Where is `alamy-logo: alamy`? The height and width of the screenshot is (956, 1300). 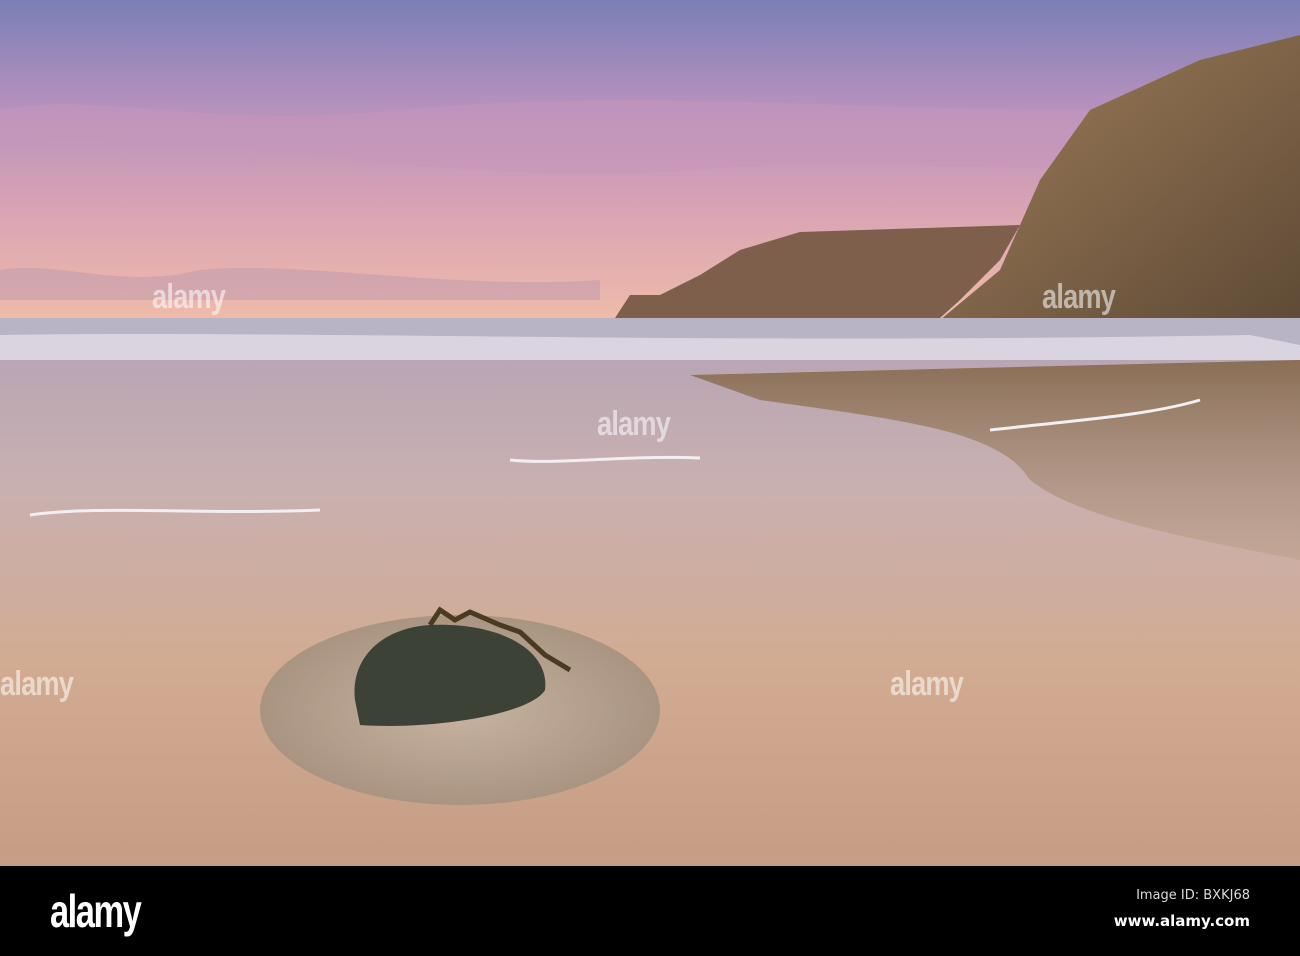
alamy-logo: alamy is located at coordinates (96, 911).